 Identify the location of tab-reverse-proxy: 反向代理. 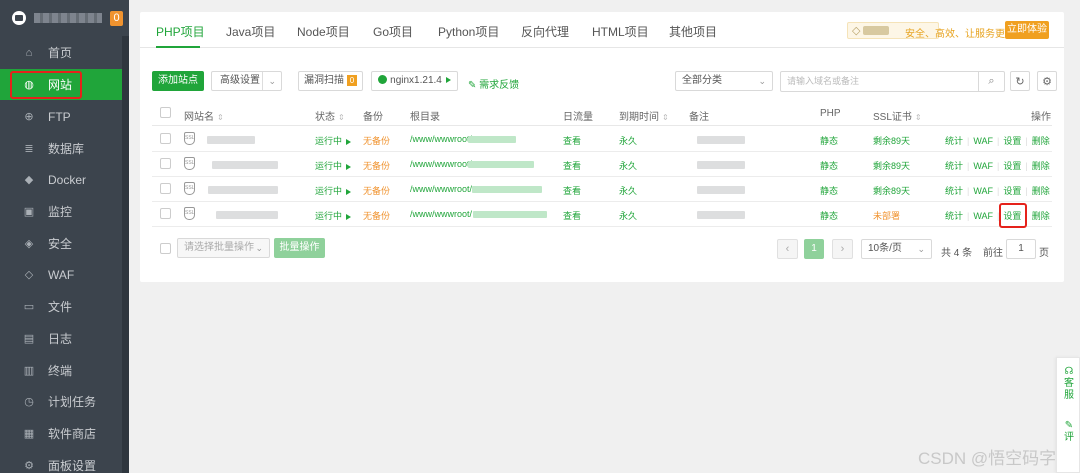
(545, 31).